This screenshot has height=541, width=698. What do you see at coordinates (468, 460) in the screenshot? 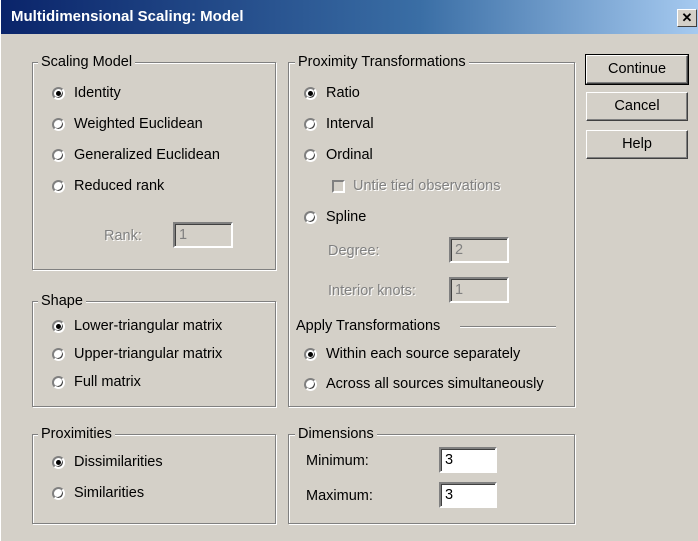
I see `minimum-field: 3` at bounding box center [468, 460].